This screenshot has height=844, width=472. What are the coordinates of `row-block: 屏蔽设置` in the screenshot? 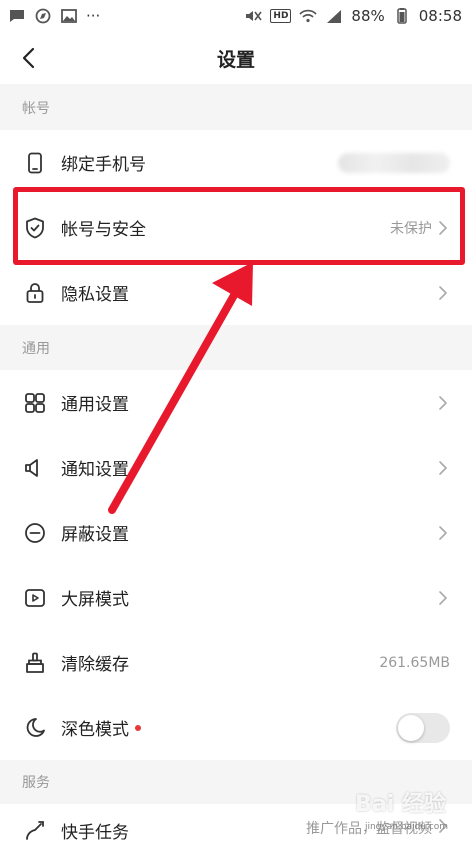 It's located at (236, 532).